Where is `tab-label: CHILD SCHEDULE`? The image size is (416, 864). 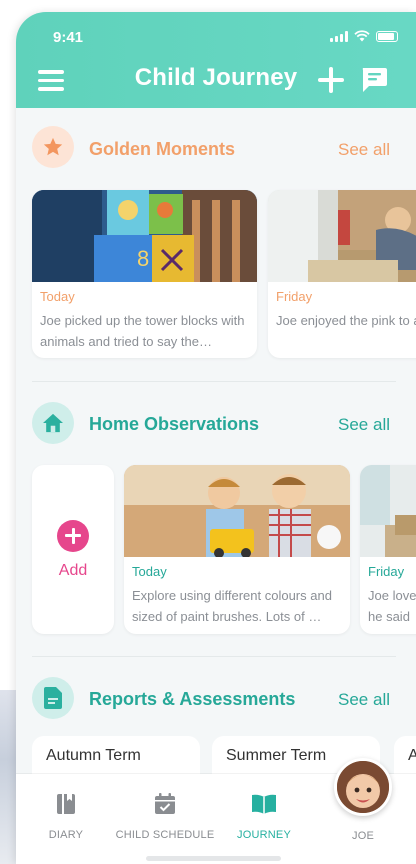 tab-label: CHILD SCHEDULE is located at coordinates (165, 835).